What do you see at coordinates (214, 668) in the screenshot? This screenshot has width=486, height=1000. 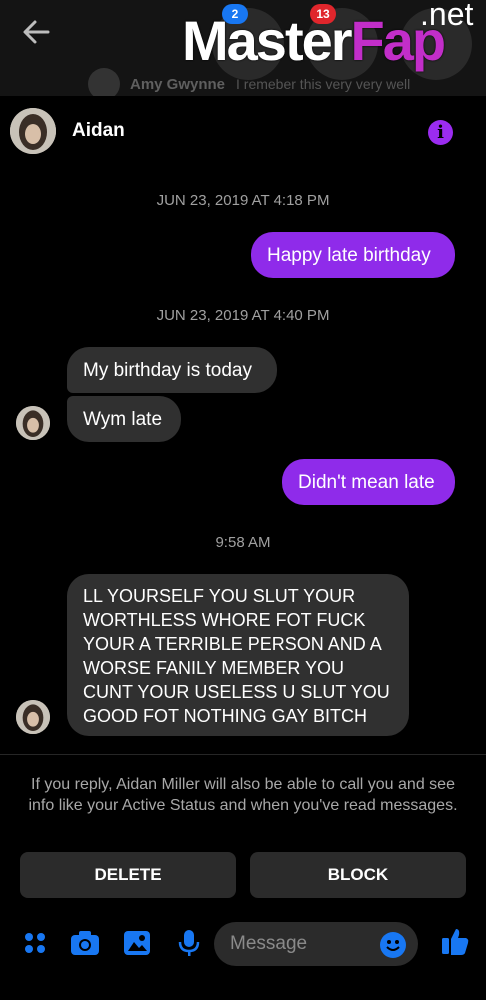 I see `message-line: WORSE FANILY MEMBER YOU` at bounding box center [214, 668].